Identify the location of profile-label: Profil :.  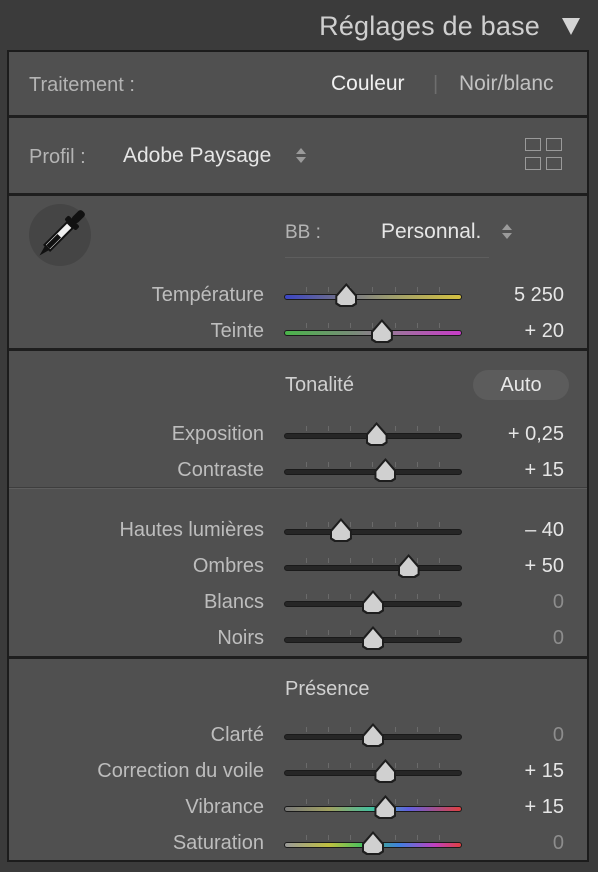
(57, 157).